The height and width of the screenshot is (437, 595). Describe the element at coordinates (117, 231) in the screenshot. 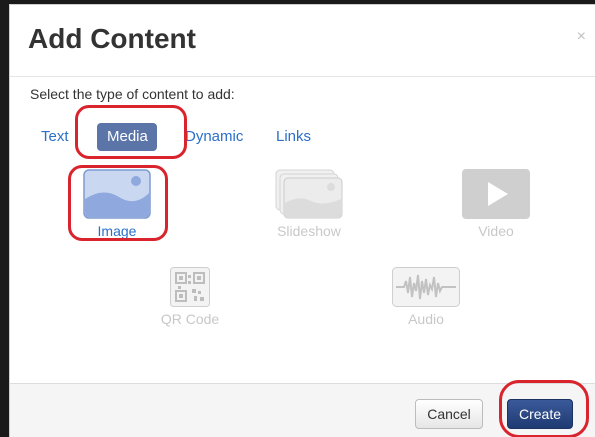

I see `content-type-label: Image` at that location.